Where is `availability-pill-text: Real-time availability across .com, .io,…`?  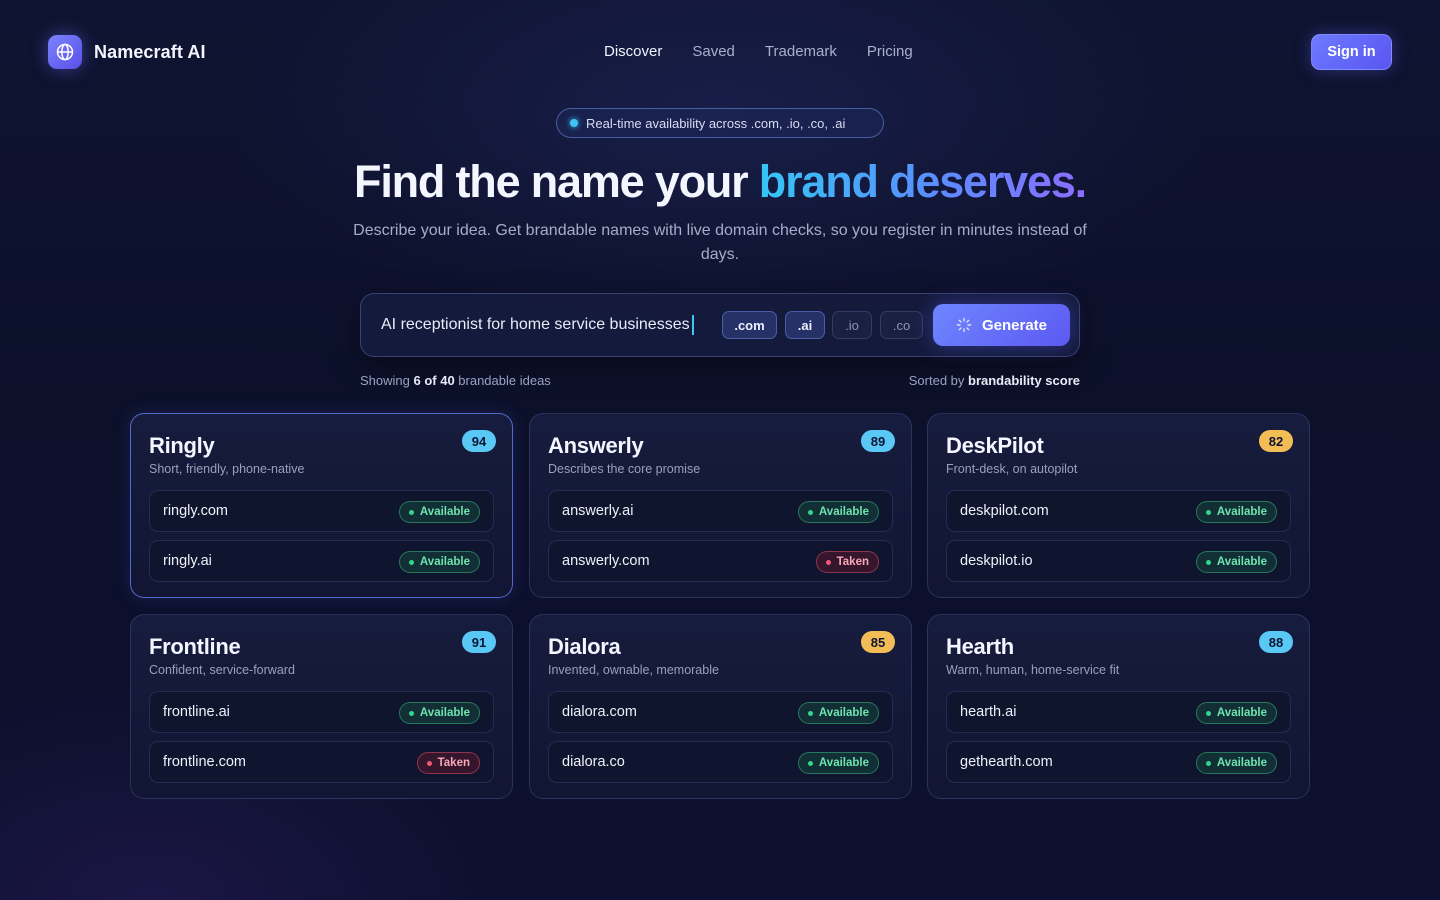 availability-pill-text: Real-time availability across .com, .io,… is located at coordinates (716, 123).